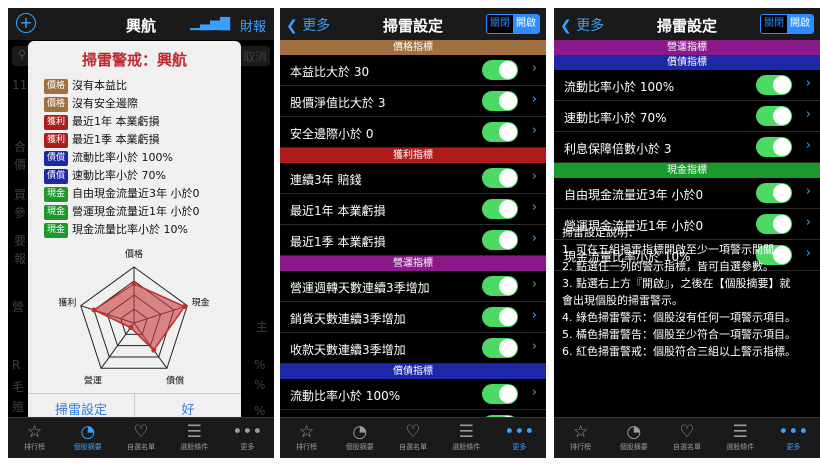  Describe the element at coordinates (413, 348) in the screenshot. I see `setting-row: 收款天數連續3季增加 ›` at that location.